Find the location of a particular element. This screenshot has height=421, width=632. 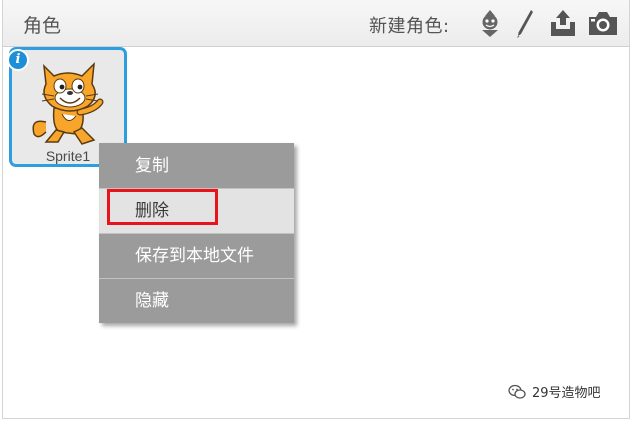

watermark: 29号造物吧 is located at coordinates (554, 391).